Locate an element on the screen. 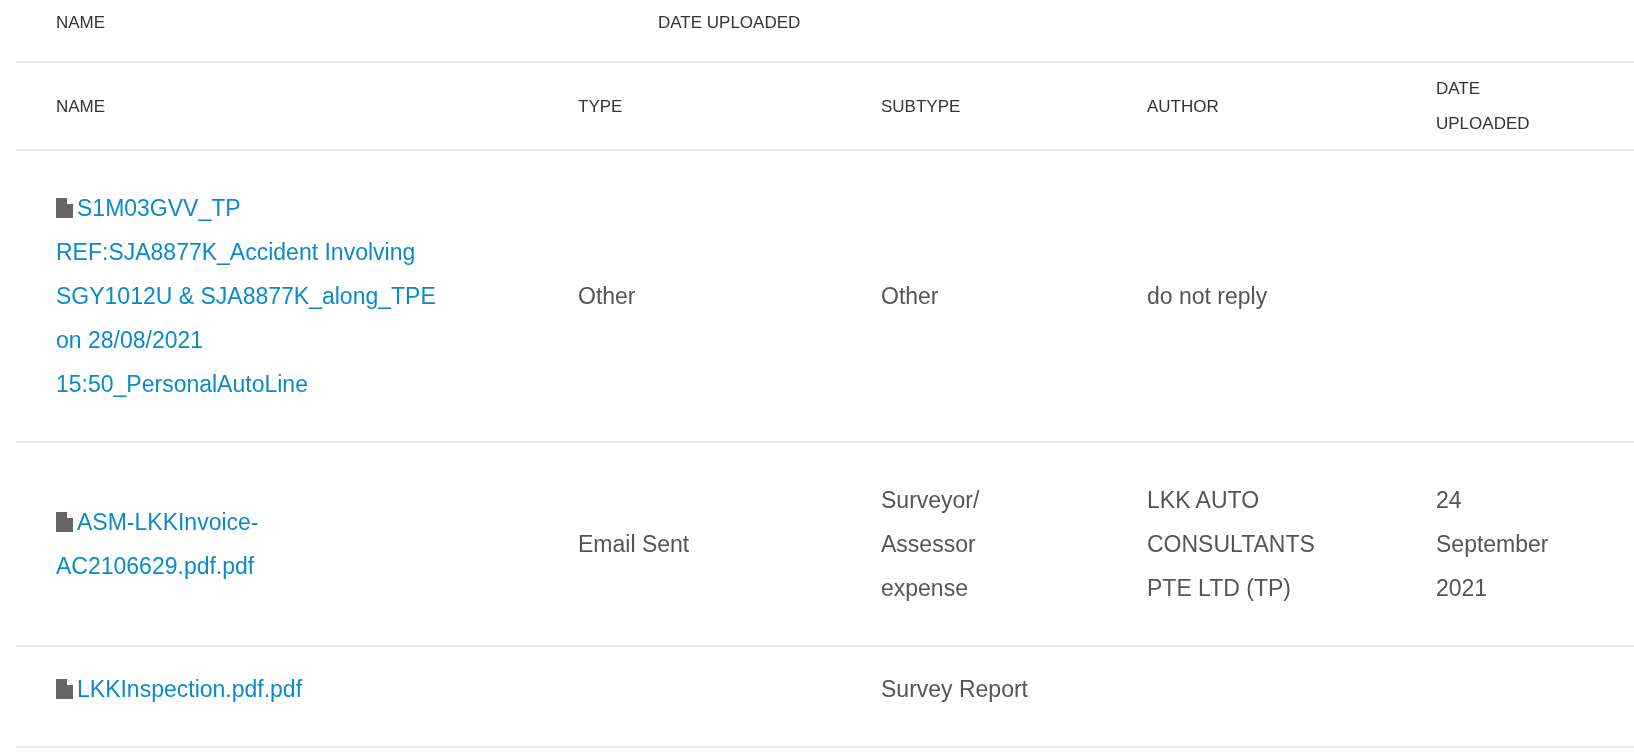 This screenshot has width=1634, height=755. column-header: SUBTYPE is located at coordinates (921, 106).